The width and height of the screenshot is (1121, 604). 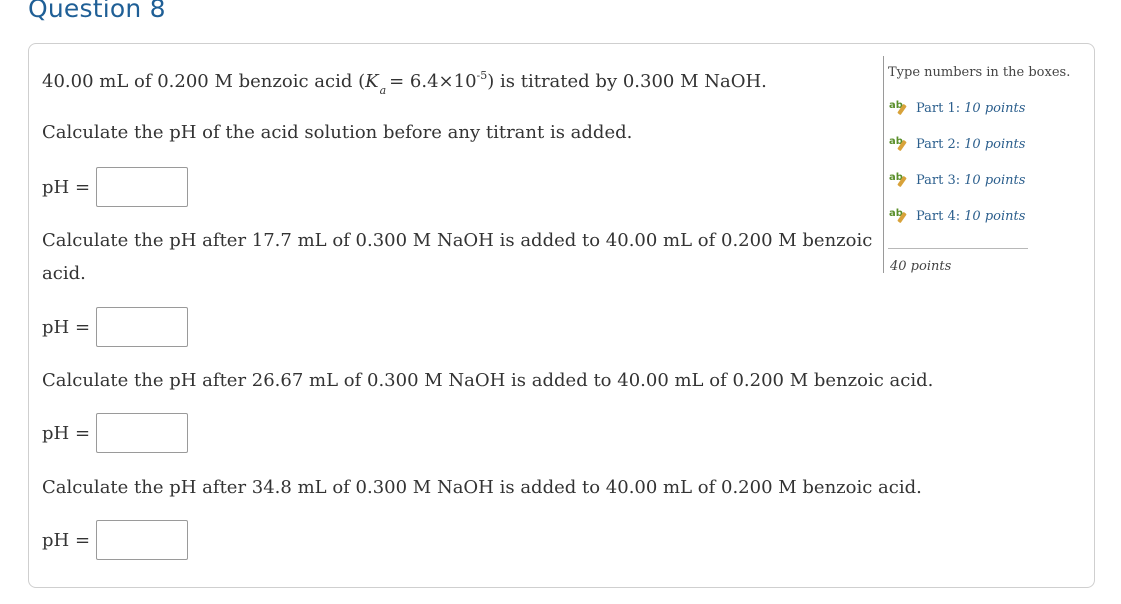 I want to click on sidebar-item-part4: ab Part 4: 10 points, so click(x=957, y=216).